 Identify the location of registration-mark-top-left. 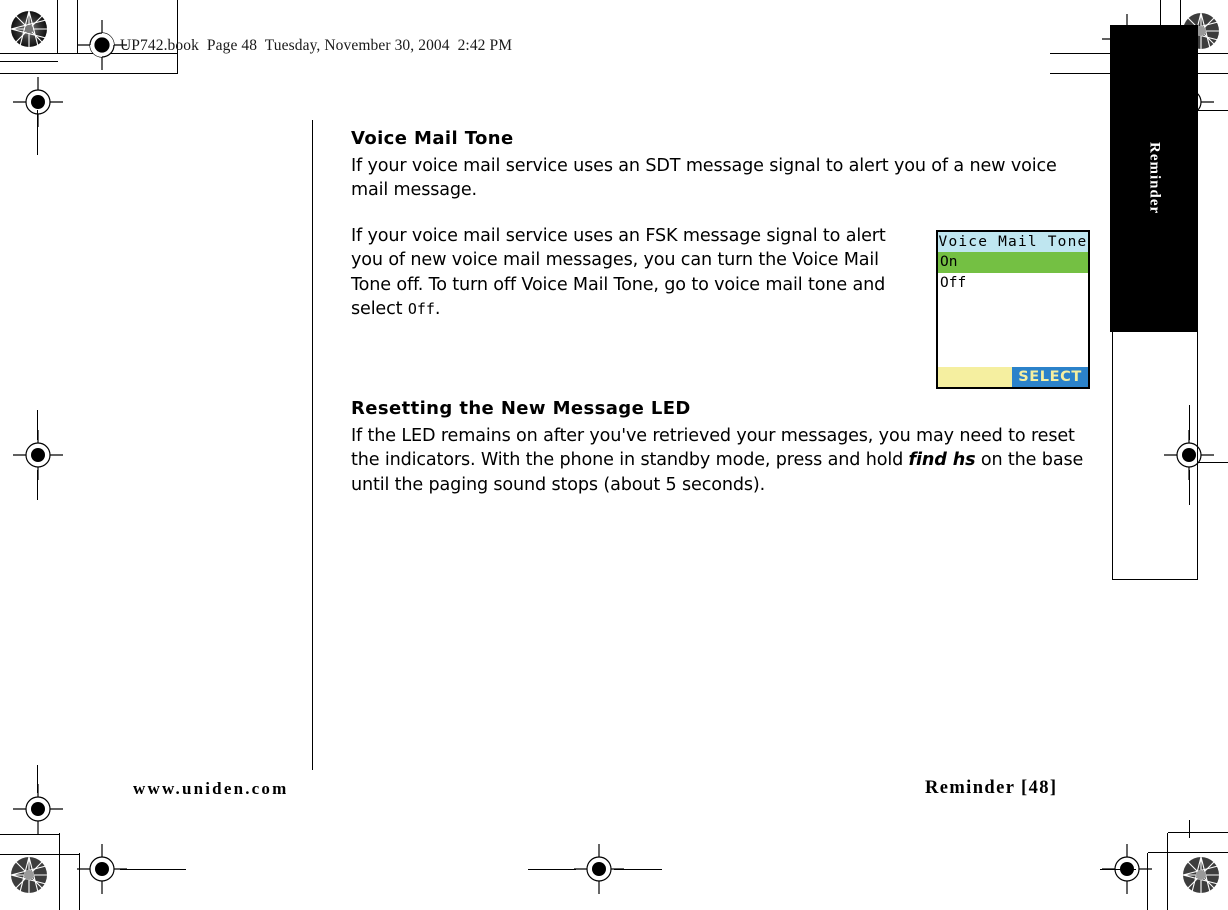
(102, 45).